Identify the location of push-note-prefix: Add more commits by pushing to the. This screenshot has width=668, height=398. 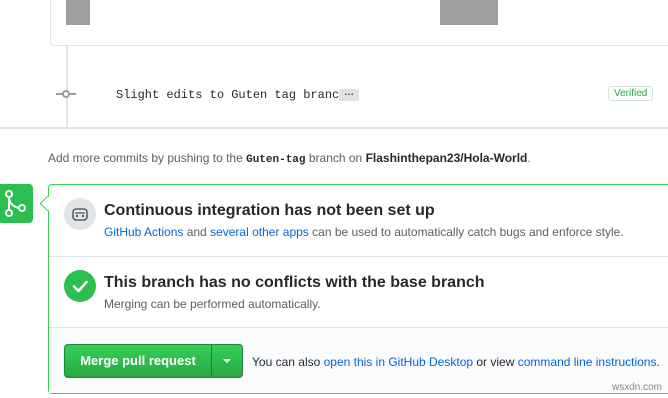
(147, 158).